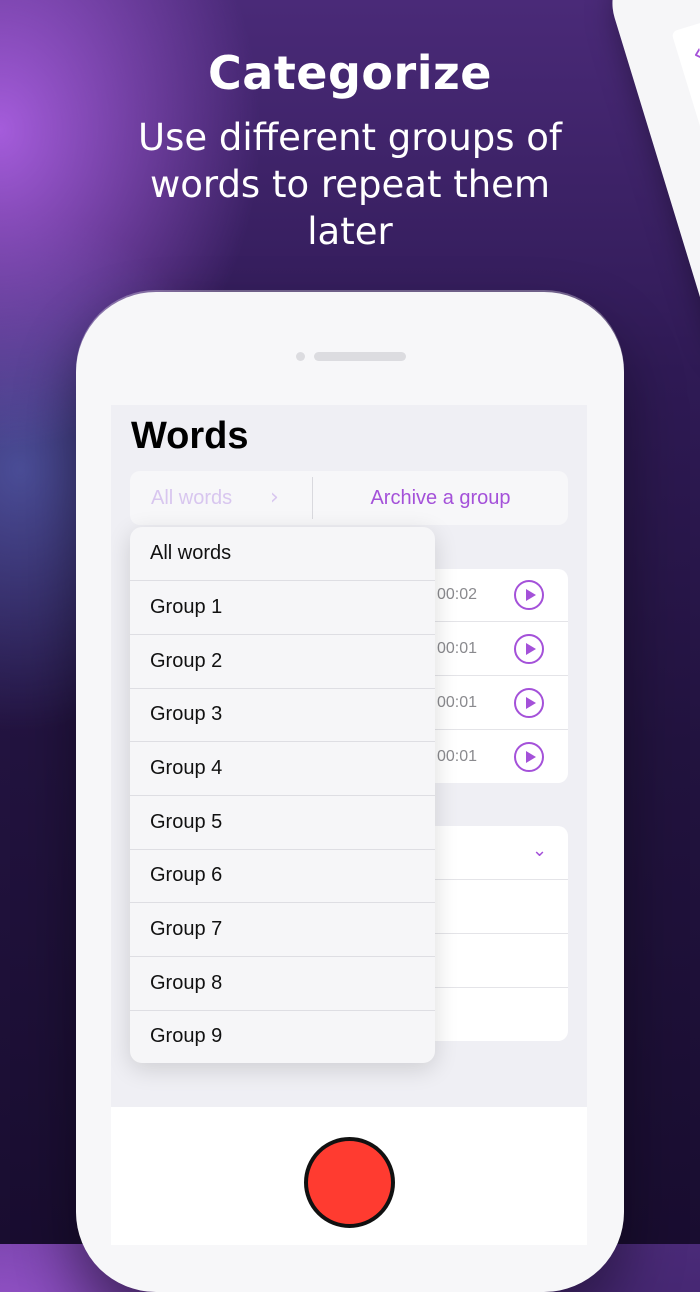 This screenshot has width=700, height=1292. I want to click on group-filter-button: All words ›, so click(221, 498).